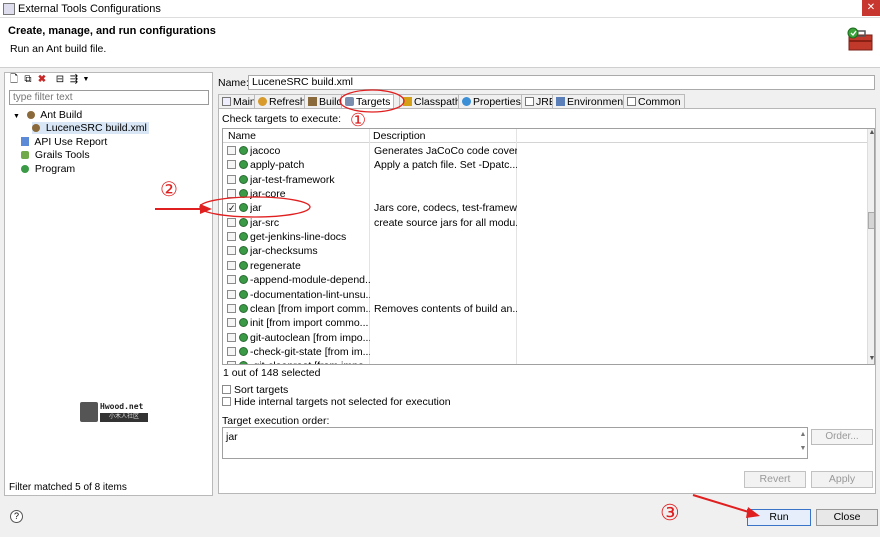 The image size is (880, 537). I want to click on target-name: get-jenkins-line-docs, so click(298, 237).